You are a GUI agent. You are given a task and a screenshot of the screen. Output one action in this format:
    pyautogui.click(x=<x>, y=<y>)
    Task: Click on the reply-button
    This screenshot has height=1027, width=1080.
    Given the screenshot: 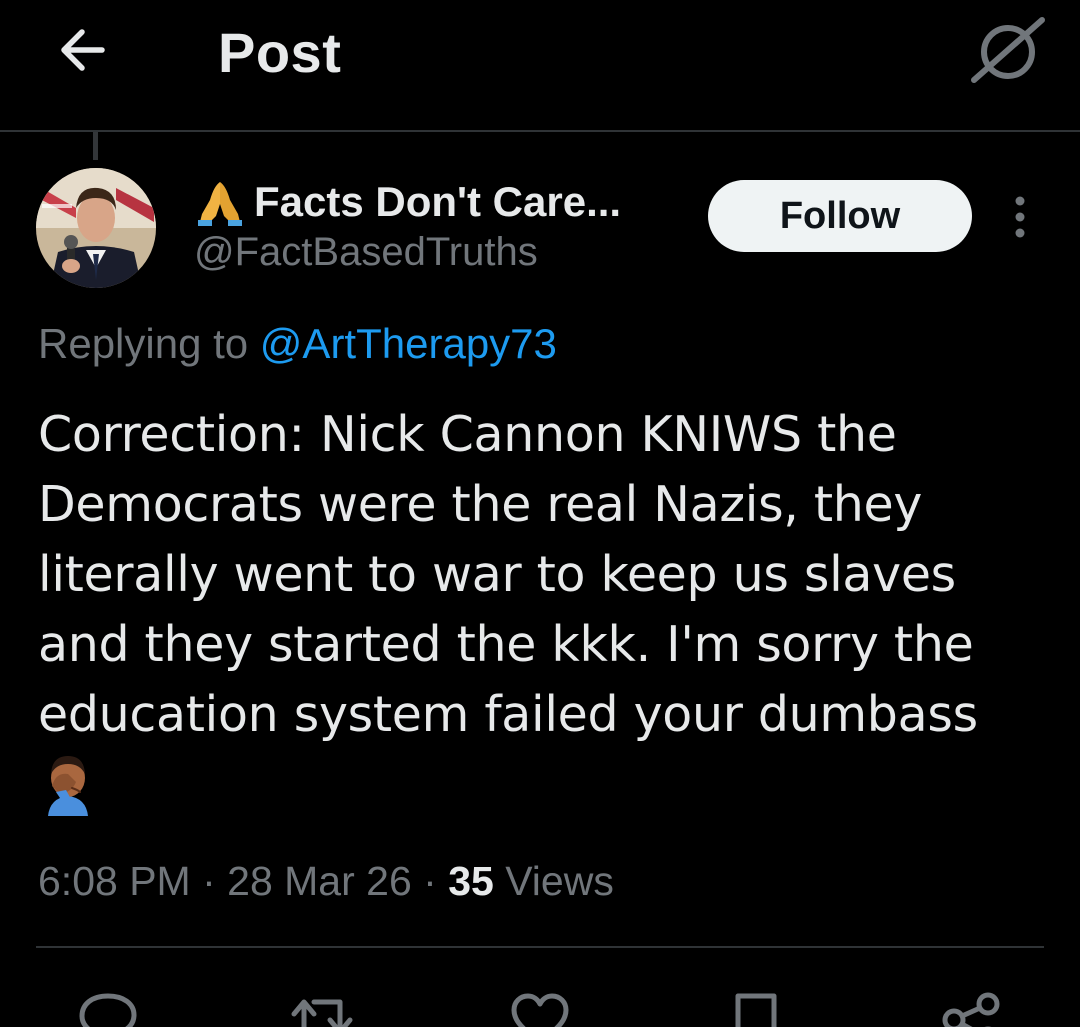 What is the action you would take?
    pyautogui.click(x=108, y=1008)
    